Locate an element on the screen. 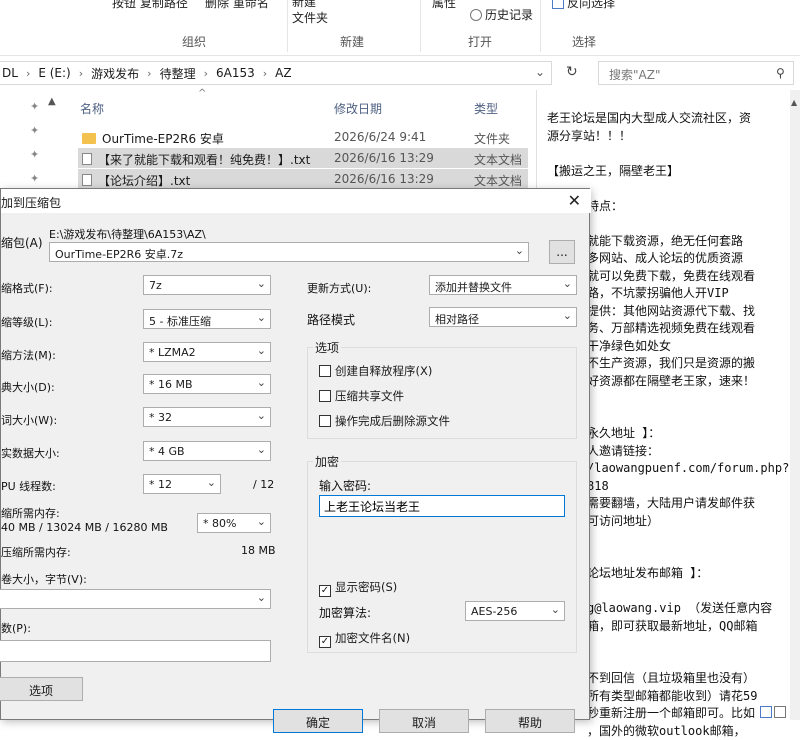  preview-line: 就可以免费下载，免费在线观看 is located at coordinates (671, 277).